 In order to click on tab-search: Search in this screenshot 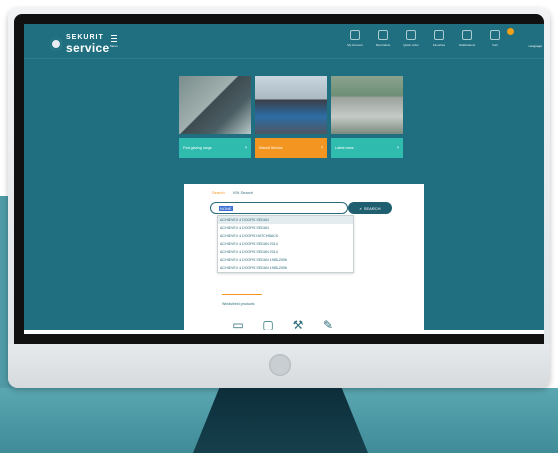, I will do `click(218, 192)`.